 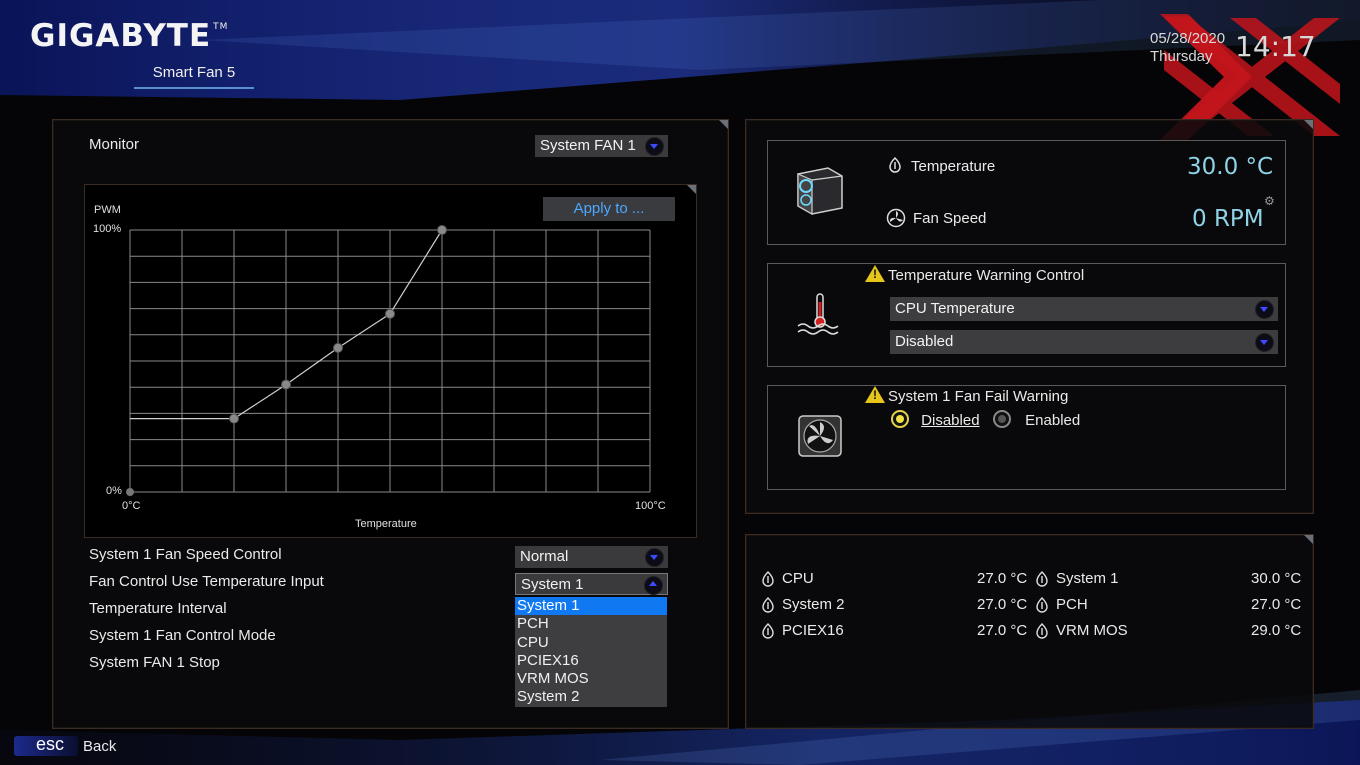 I want to click on monitor-fan-select: System FAN 1, so click(x=601, y=146).